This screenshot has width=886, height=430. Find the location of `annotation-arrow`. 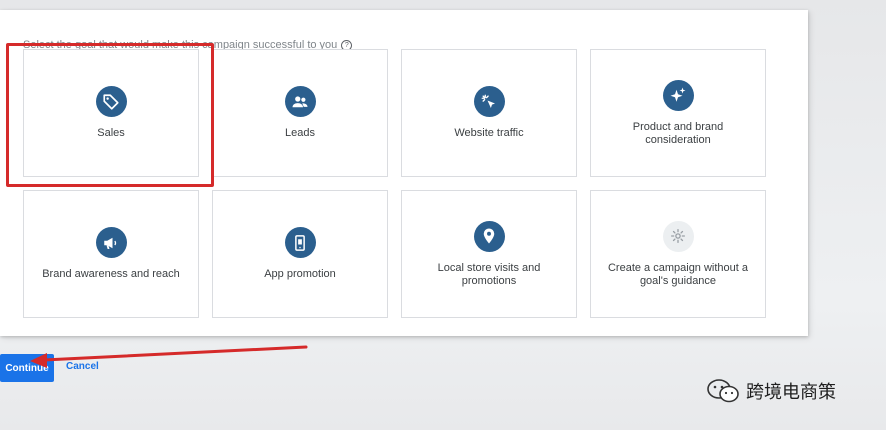

annotation-arrow is located at coordinates (169, 356).